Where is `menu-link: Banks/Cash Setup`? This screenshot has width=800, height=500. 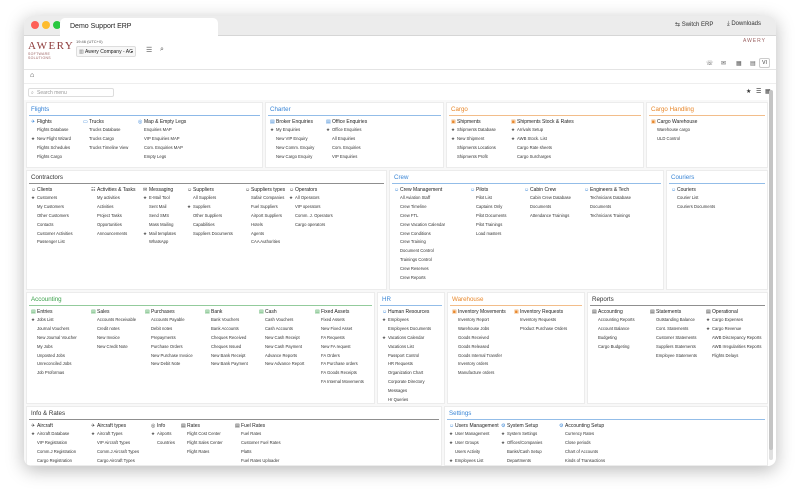 menu-link: Banks/Cash Setup is located at coordinates (521, 453).